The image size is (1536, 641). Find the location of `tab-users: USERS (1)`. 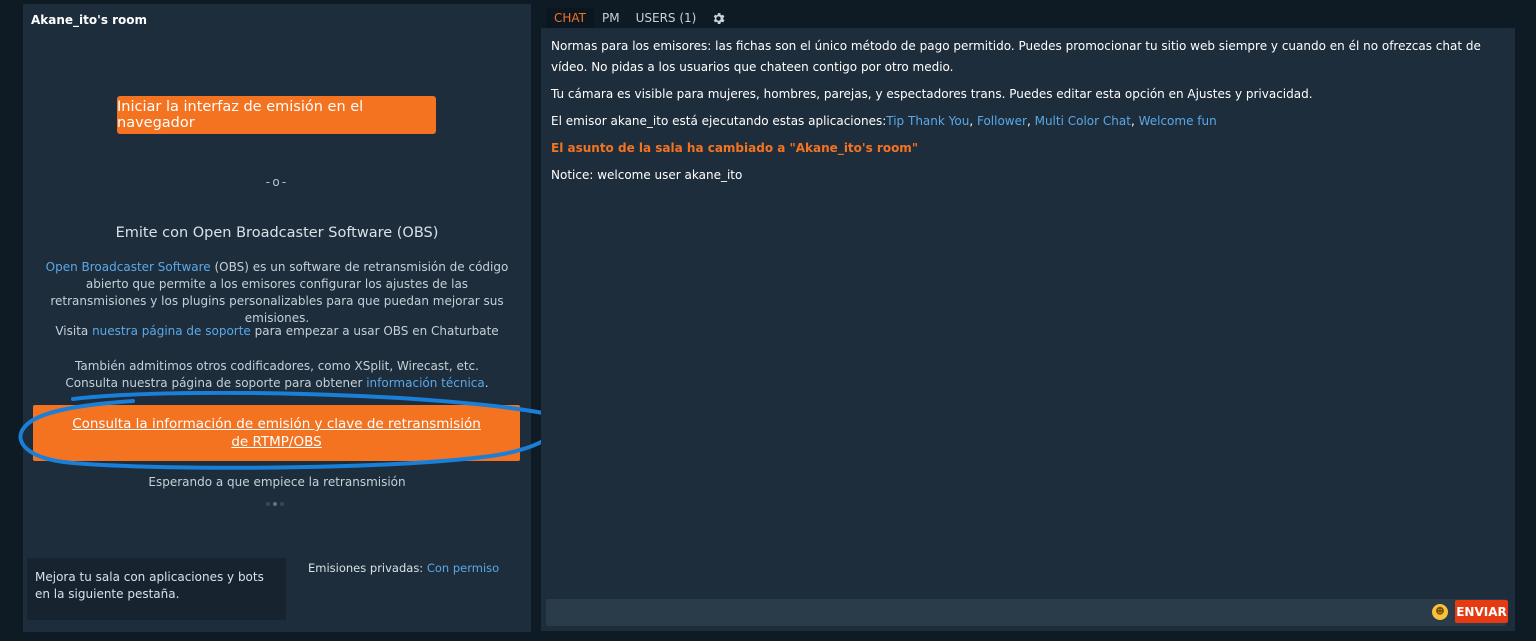

tab-users: USERS (1) is located at coordinates (666, 18).